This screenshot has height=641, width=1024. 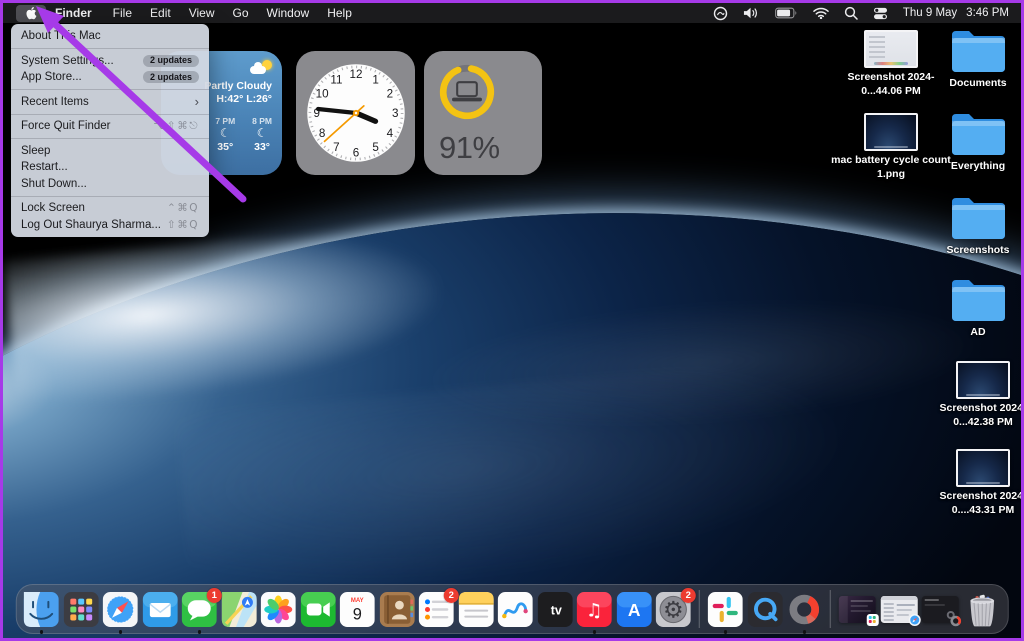 I want to click on dock-quicktime, so click(x=765, y=609).